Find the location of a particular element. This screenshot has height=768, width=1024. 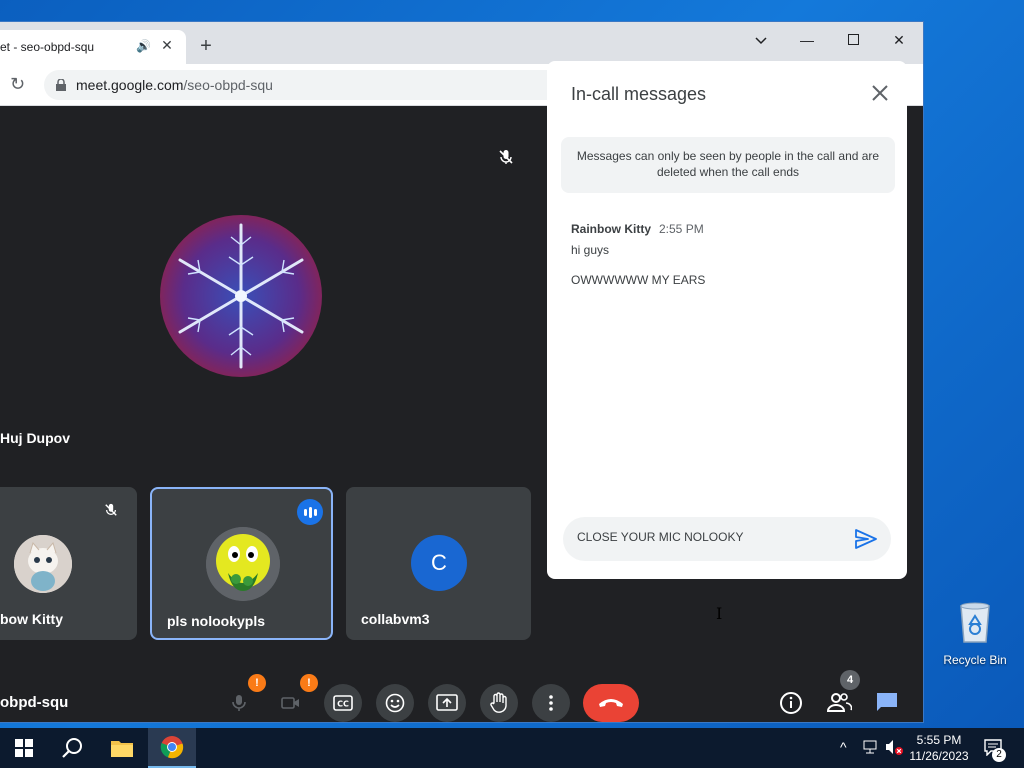

chat-message: hi guys is located at coordinates (590, 250).